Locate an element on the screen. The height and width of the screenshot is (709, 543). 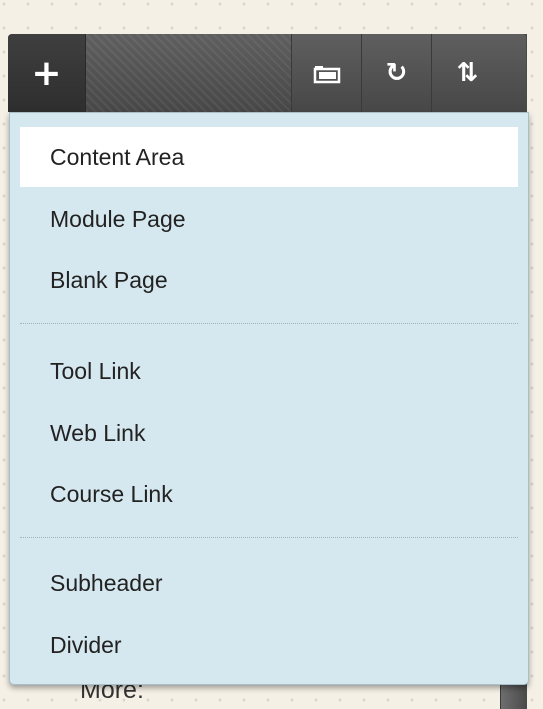
add-menu-item-button: + is located at coordinates (47, 73).